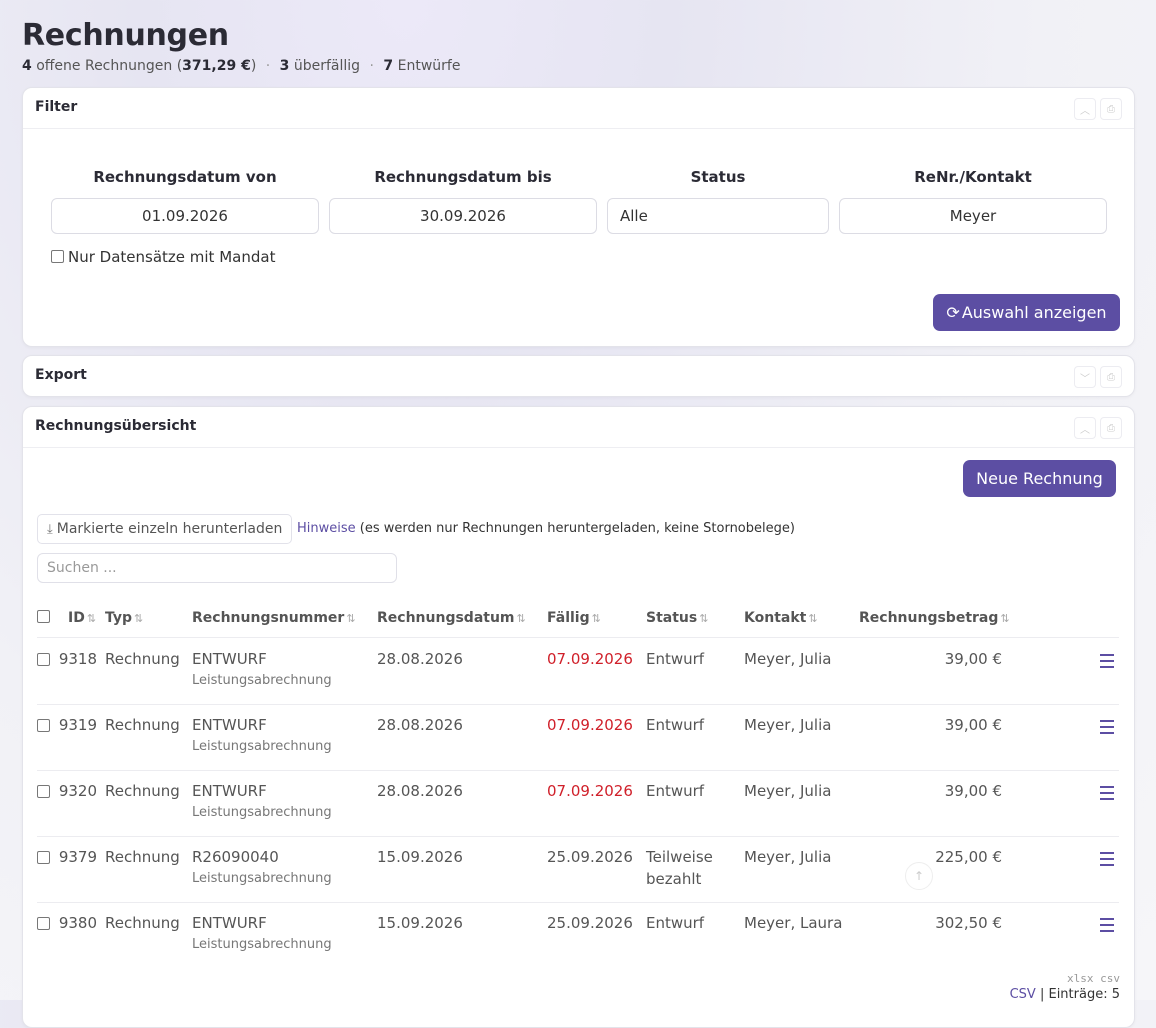 The width and height of the screenshot is (1156, 1028). Describe the element at coordinates (57, 256) in the screenshot. I see `mandate-checkbox` at that location.